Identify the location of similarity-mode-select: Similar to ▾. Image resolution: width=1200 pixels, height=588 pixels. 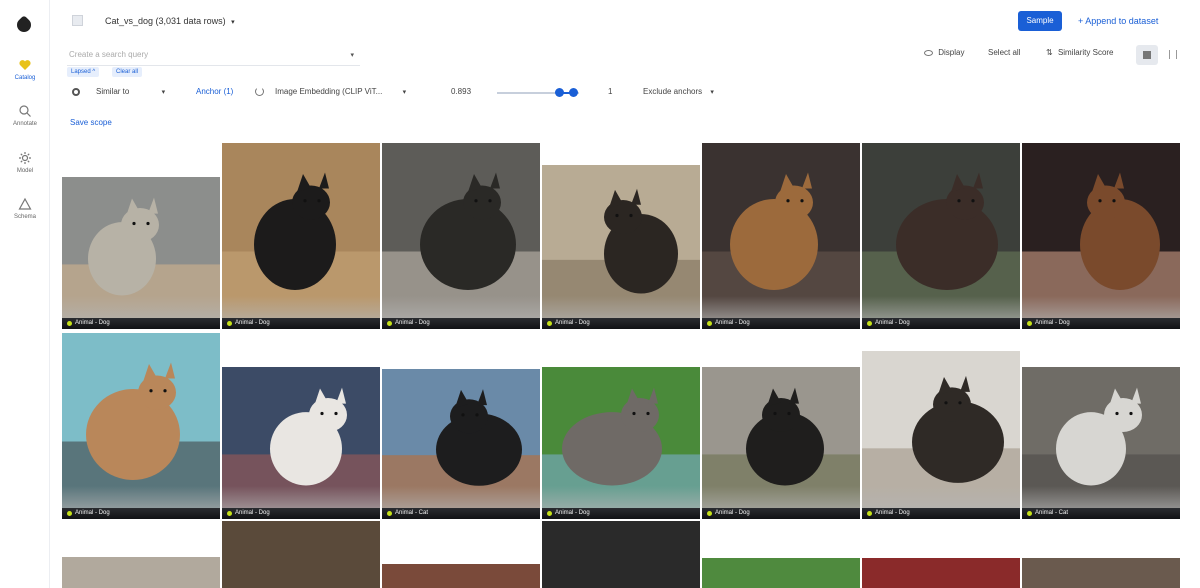
(130, 91).